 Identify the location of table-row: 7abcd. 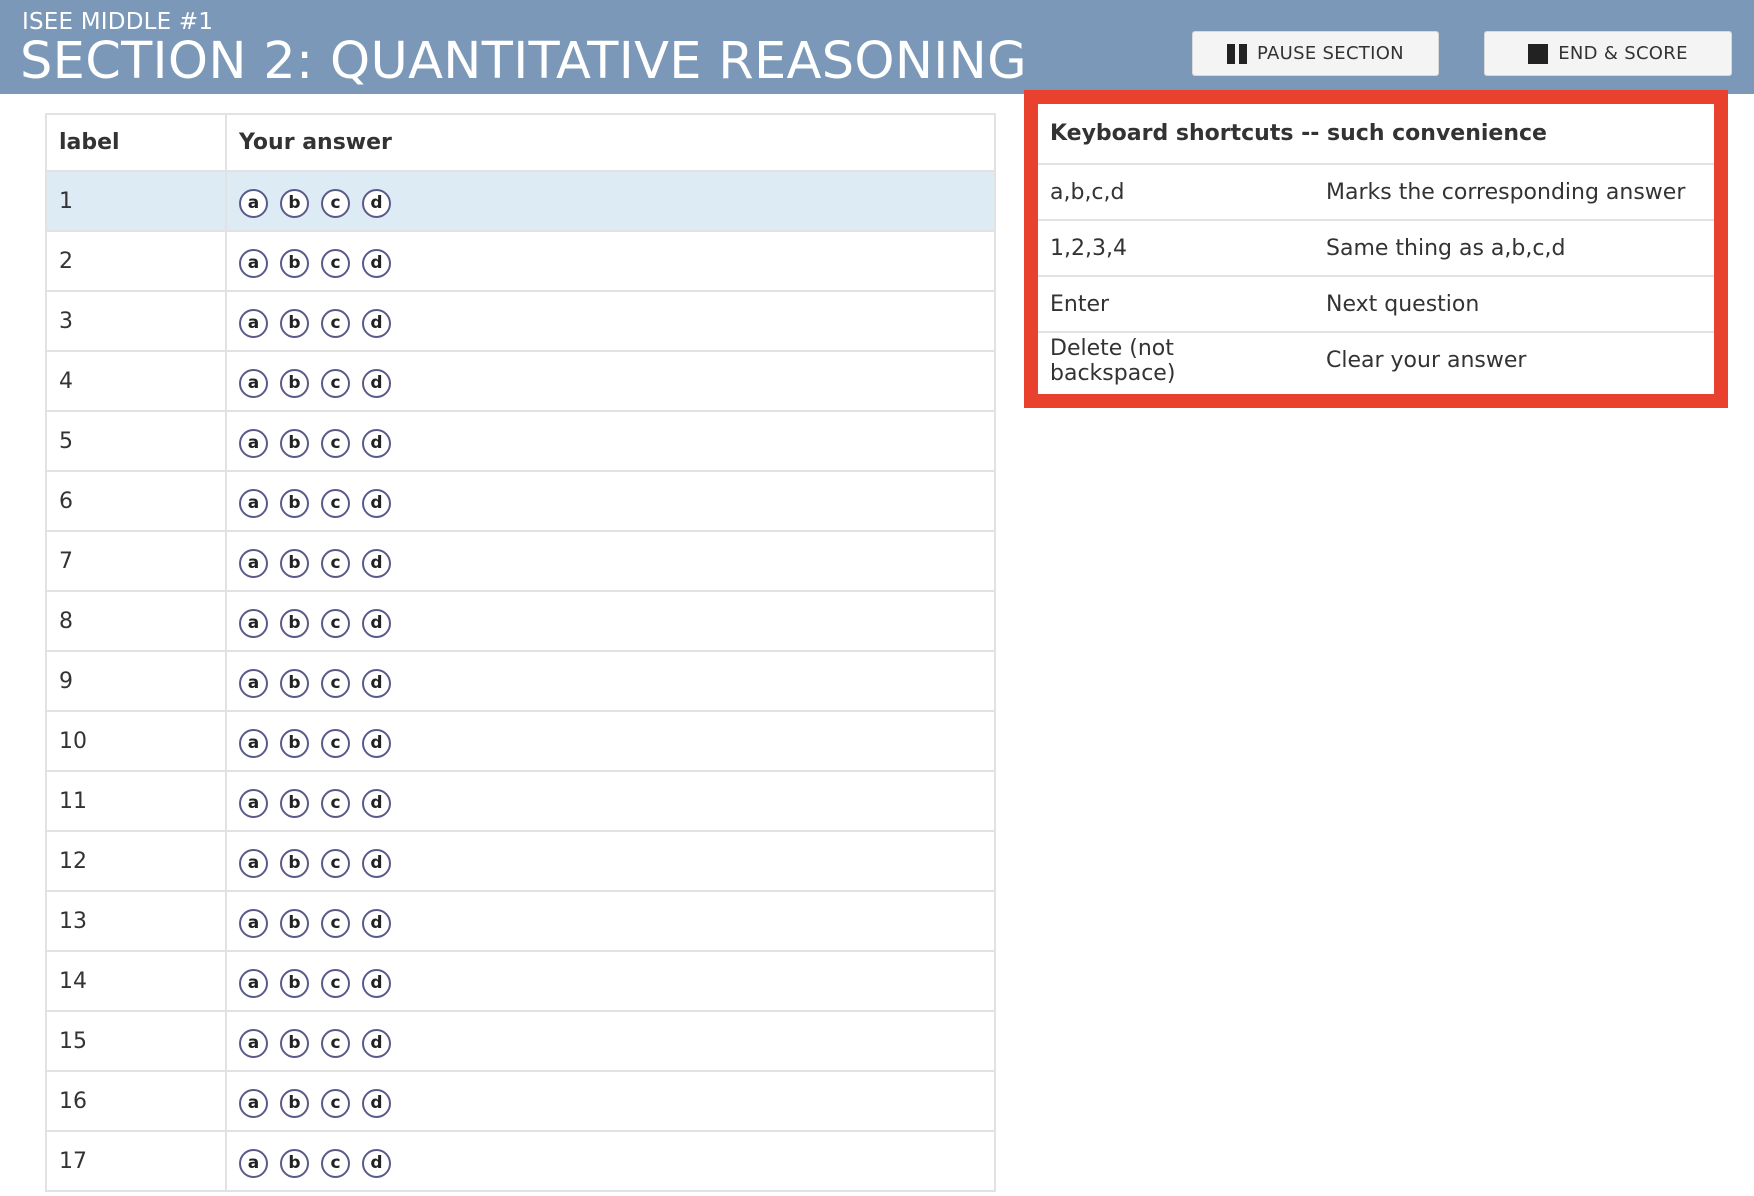
(520, 561).